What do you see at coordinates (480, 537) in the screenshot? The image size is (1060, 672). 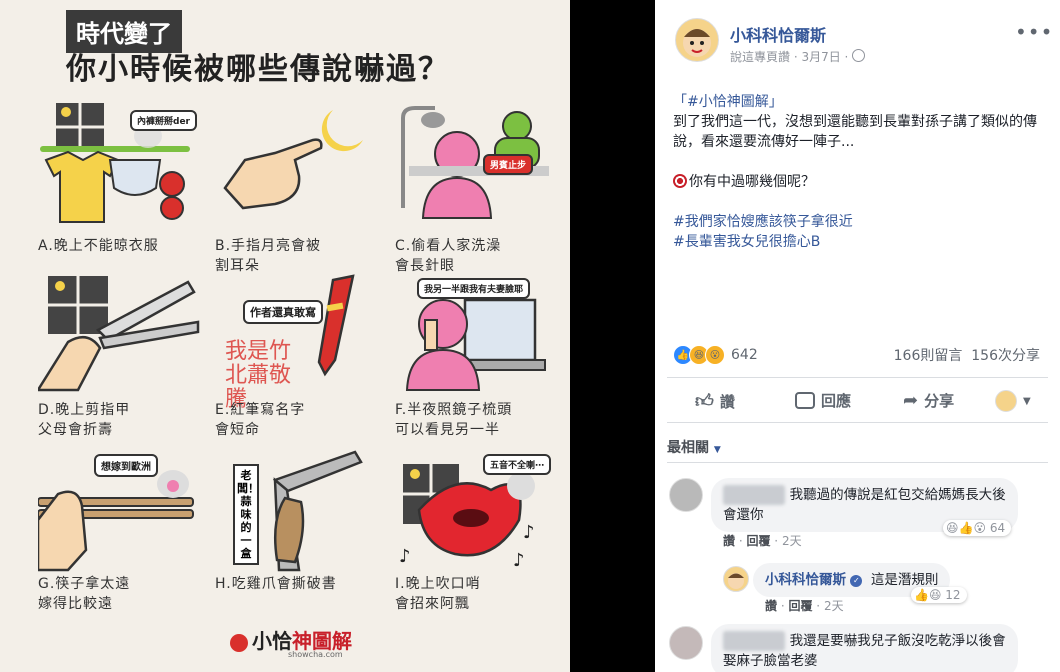 I see `panel-i: ♪ ♪ ♪ 五音不全喇⋯ I.晚上吹口哨 會招來阿飄` at bounding box center [480, 537].